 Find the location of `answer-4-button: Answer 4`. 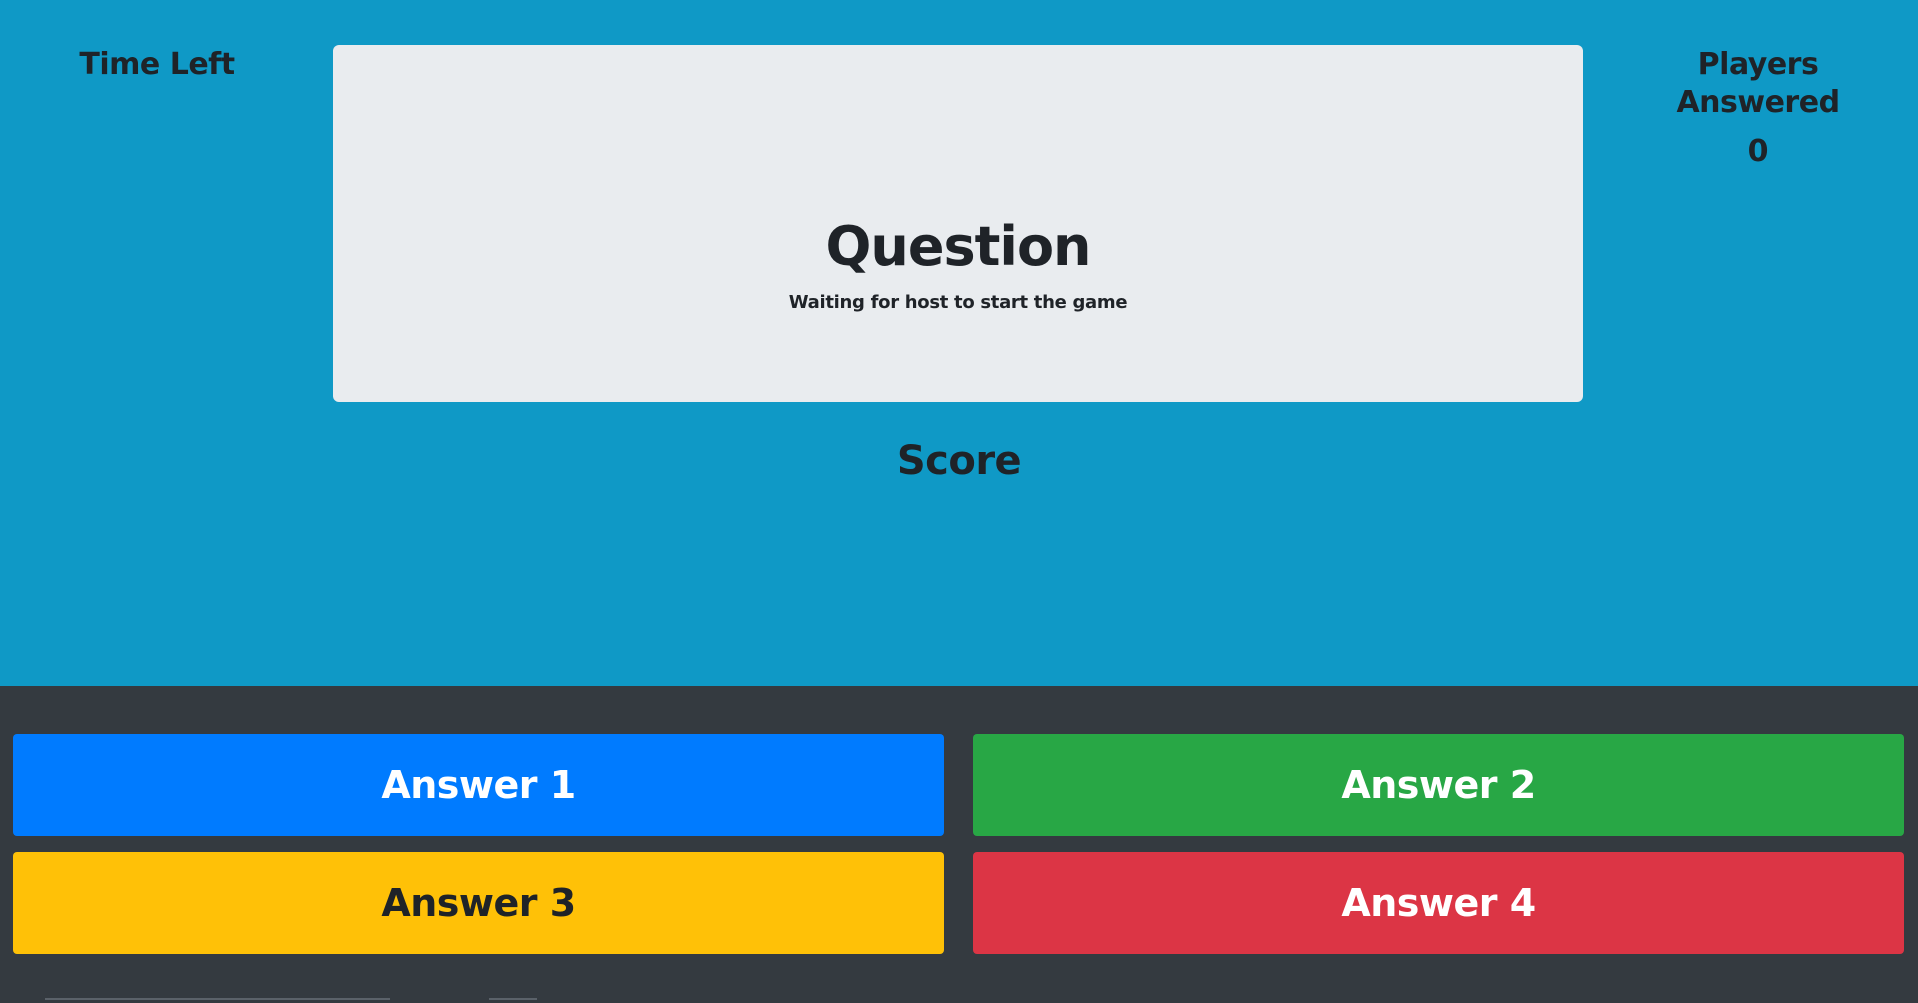

answer-4-button: Answer 4 is located at coordinates (1438, 903).